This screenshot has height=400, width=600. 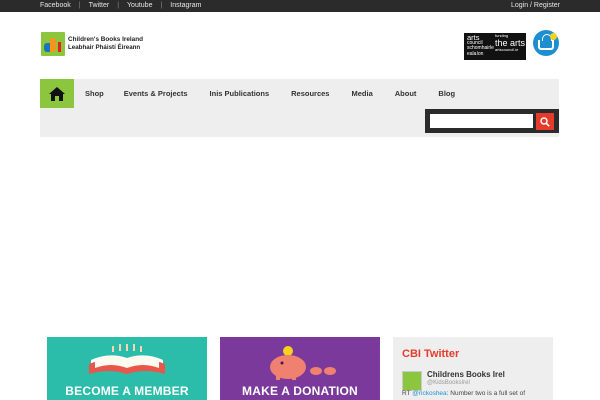 What do you see at coordinates (406, 93) in the screenshot?
I see `nav-about: About` at bounding box center [406, 93].